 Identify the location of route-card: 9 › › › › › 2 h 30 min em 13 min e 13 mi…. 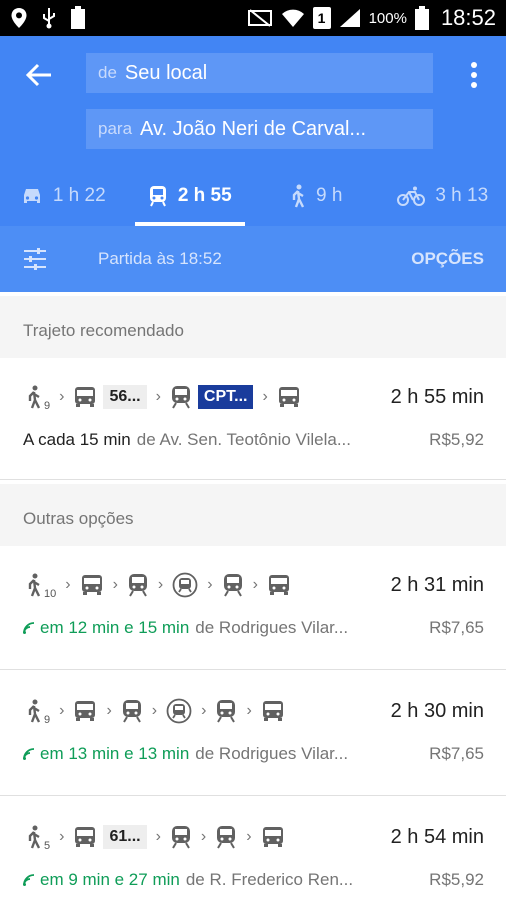
(253, 734).